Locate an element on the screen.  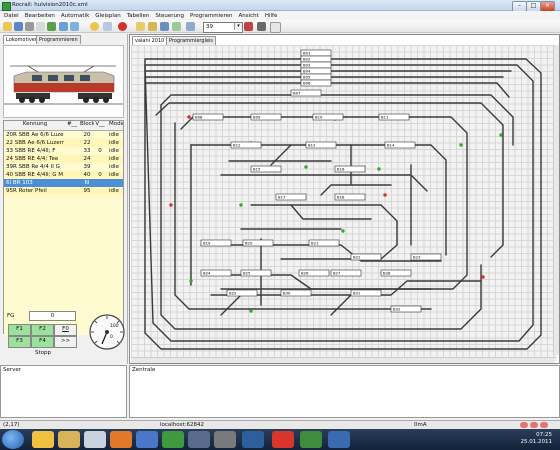
menu-datei: Datei is located at coordinates (11, 16).